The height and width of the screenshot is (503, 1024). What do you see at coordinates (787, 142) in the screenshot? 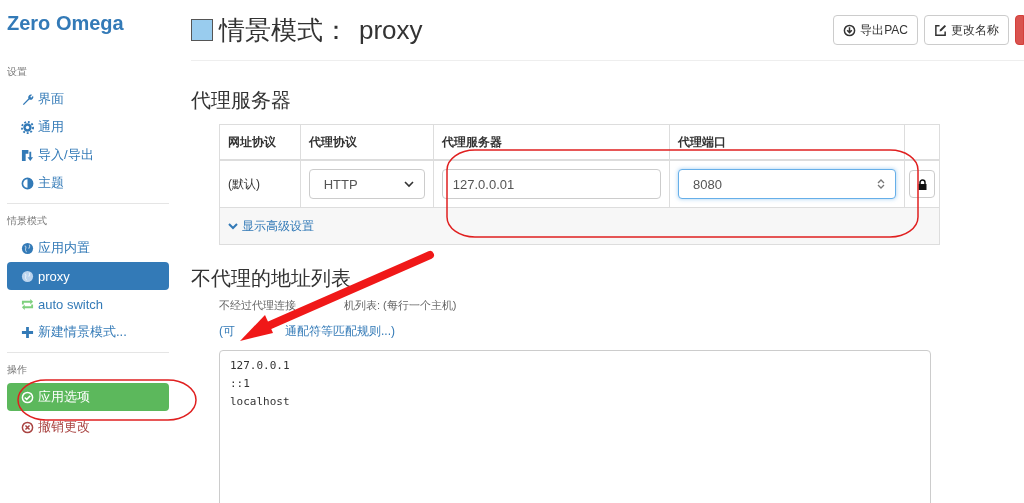
I see `column-header: 代理端口` at bounding box center [787, 142].